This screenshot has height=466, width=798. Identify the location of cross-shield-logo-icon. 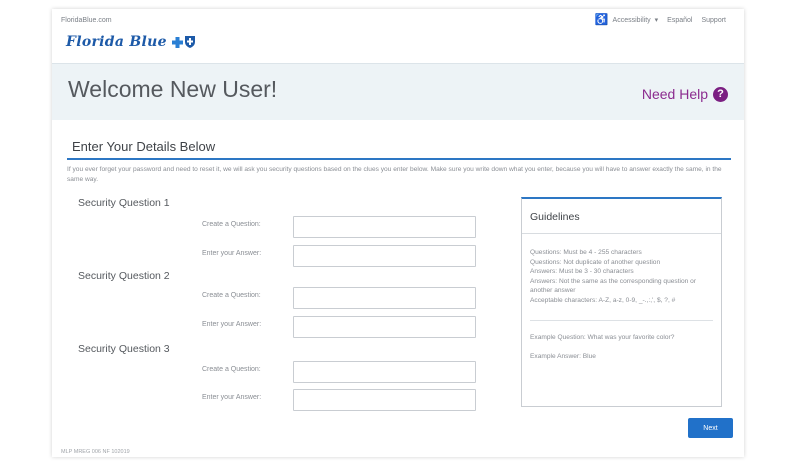
(183, 42).